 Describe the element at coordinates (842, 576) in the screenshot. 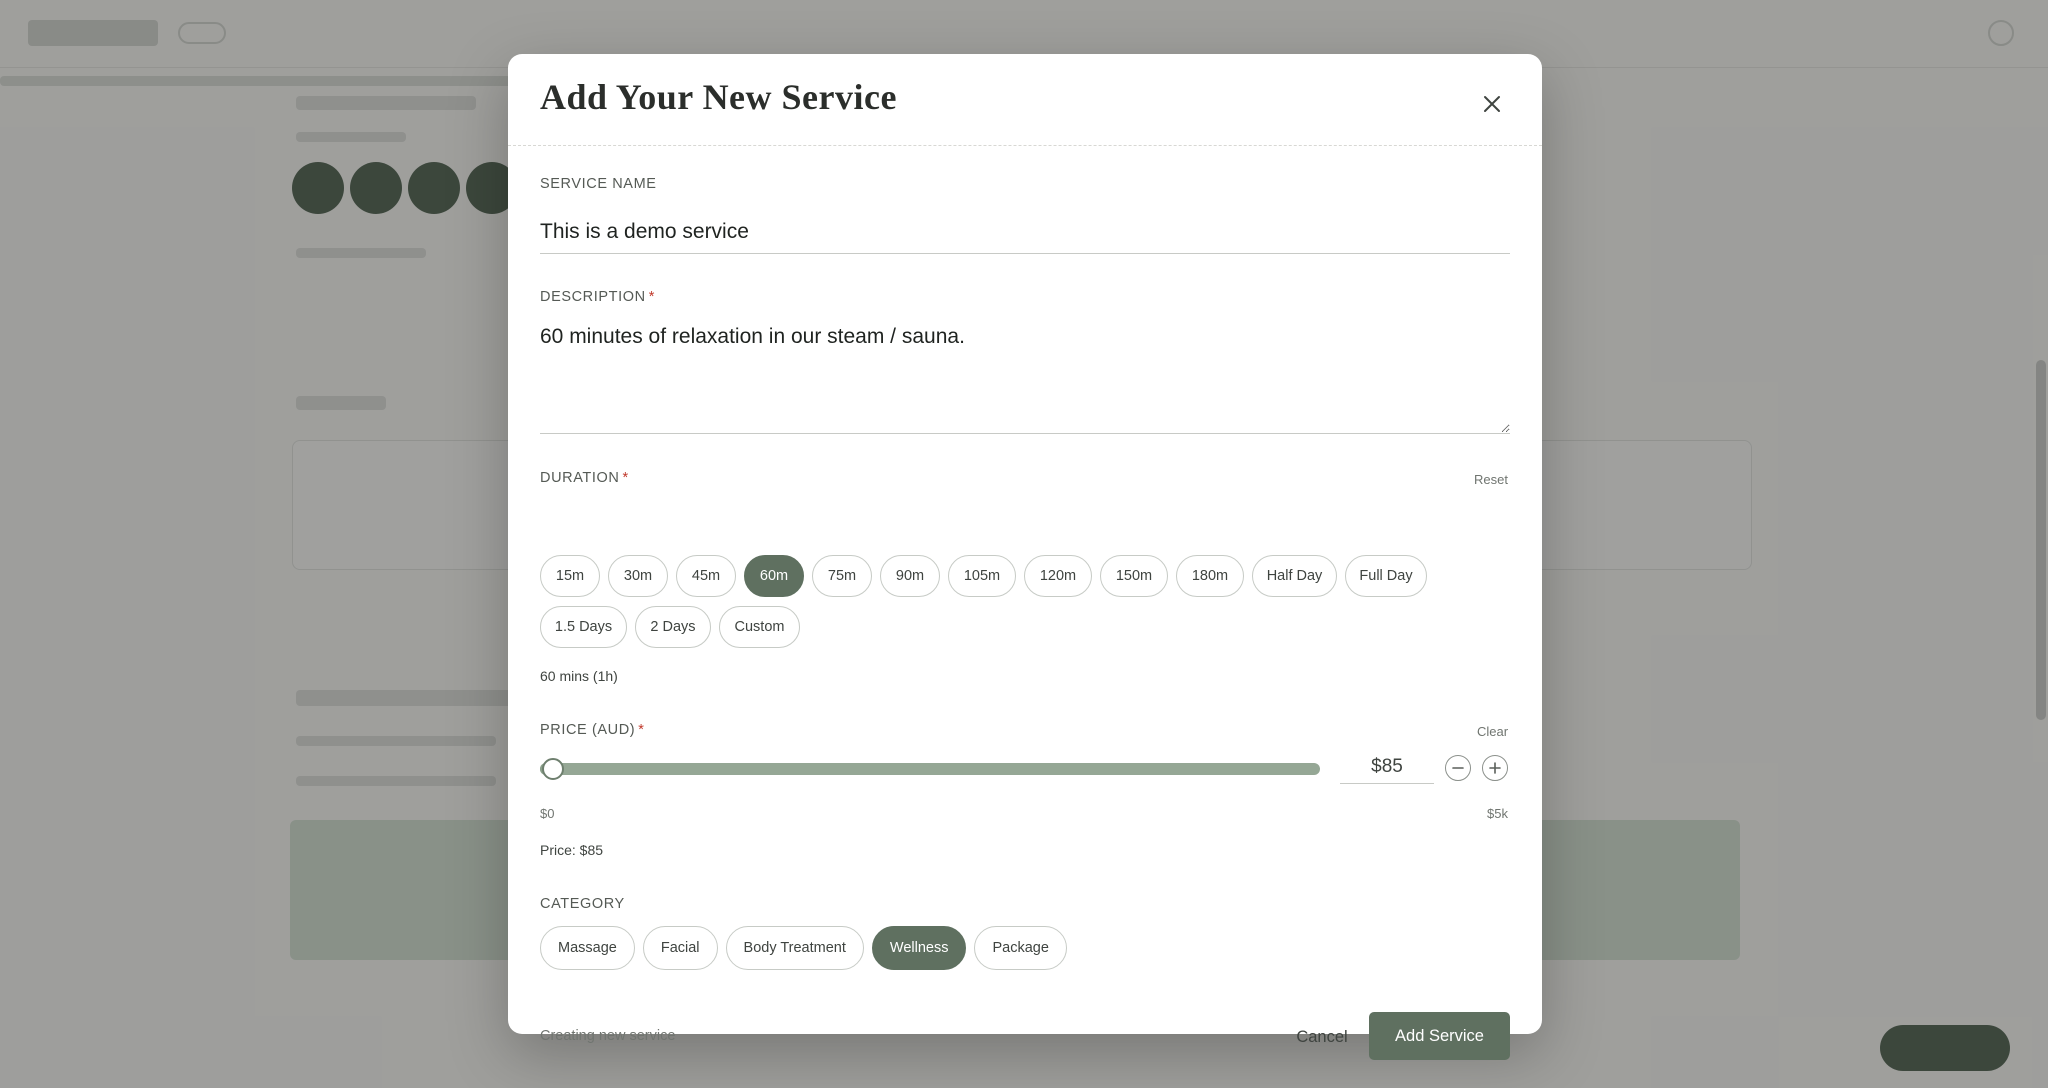

I see `duration-chip-75m: 75m` at that location.